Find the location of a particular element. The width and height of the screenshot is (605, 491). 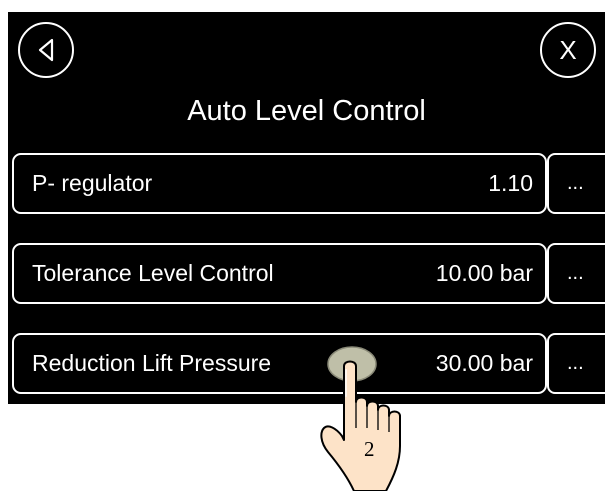

setting-label: Tolerance Level Control is located at coordinates (153, 273).